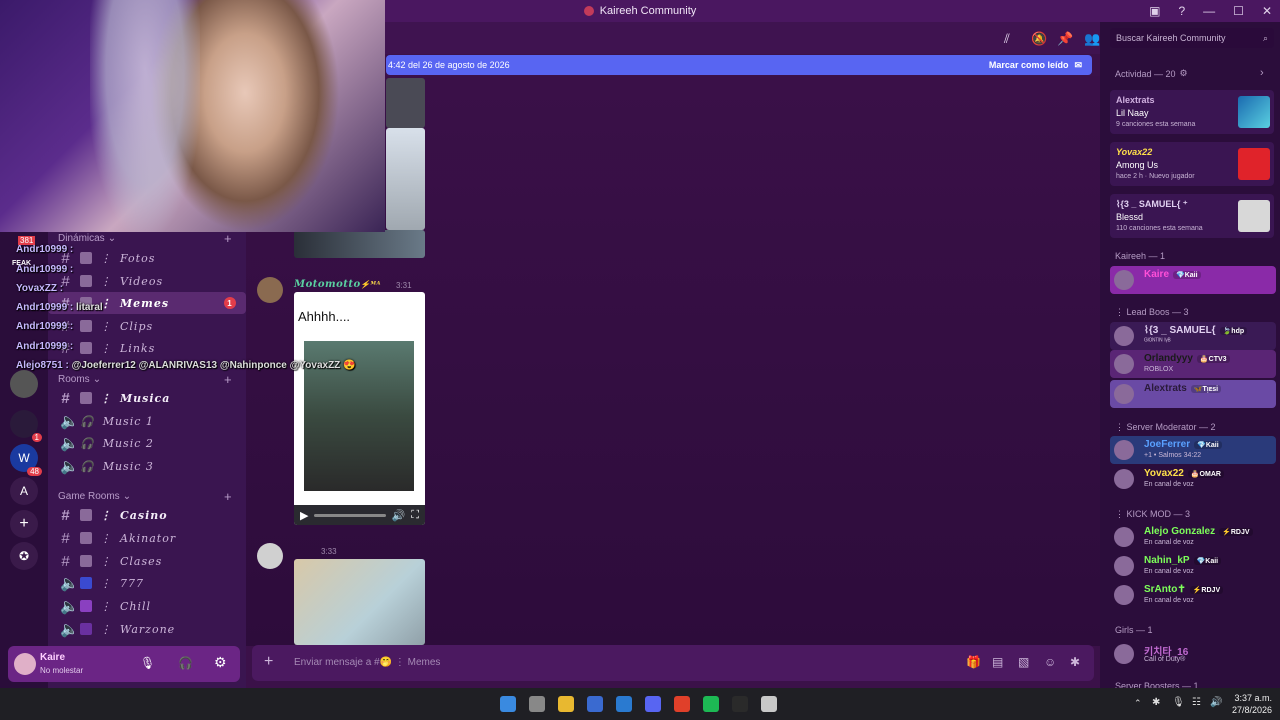 This screenshot has height=720, width=1280. What do you see at coordinates (1206, 589) in the screenshot?
I see `role-tag: ⚡RDJV` at bounding box center [1206, 589].